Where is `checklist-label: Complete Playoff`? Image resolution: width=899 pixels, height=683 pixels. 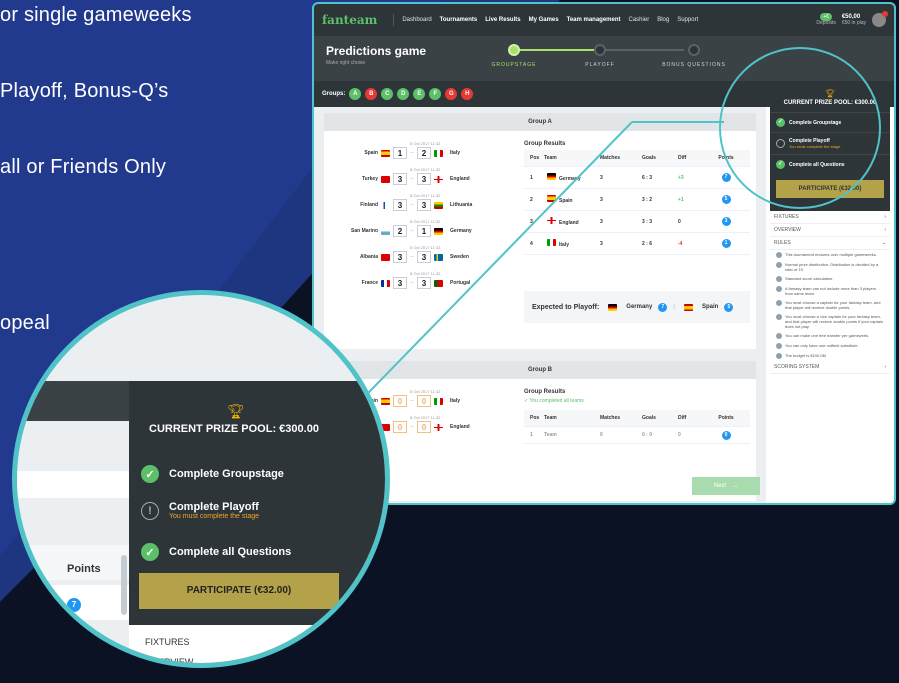 checklist-label: Complete Playoff is located at coordinates (214, 507).